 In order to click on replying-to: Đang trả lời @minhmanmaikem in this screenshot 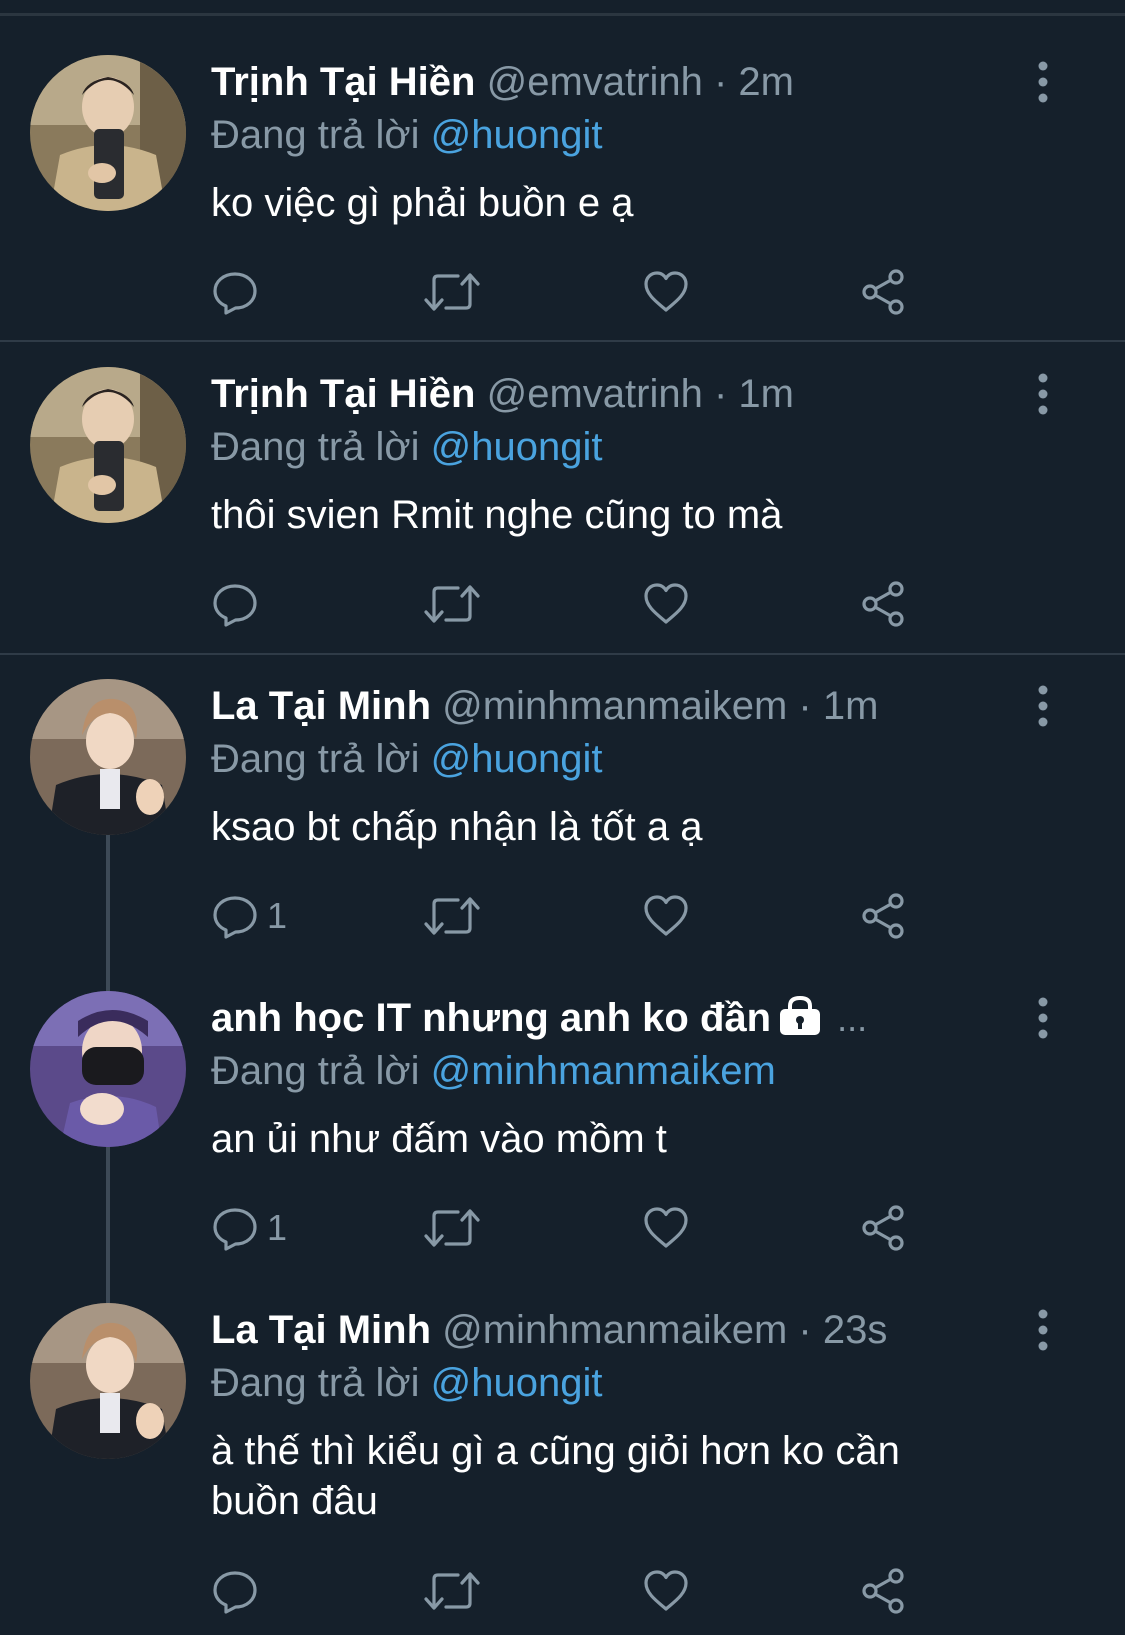, I will do `click(493, 1071)`.